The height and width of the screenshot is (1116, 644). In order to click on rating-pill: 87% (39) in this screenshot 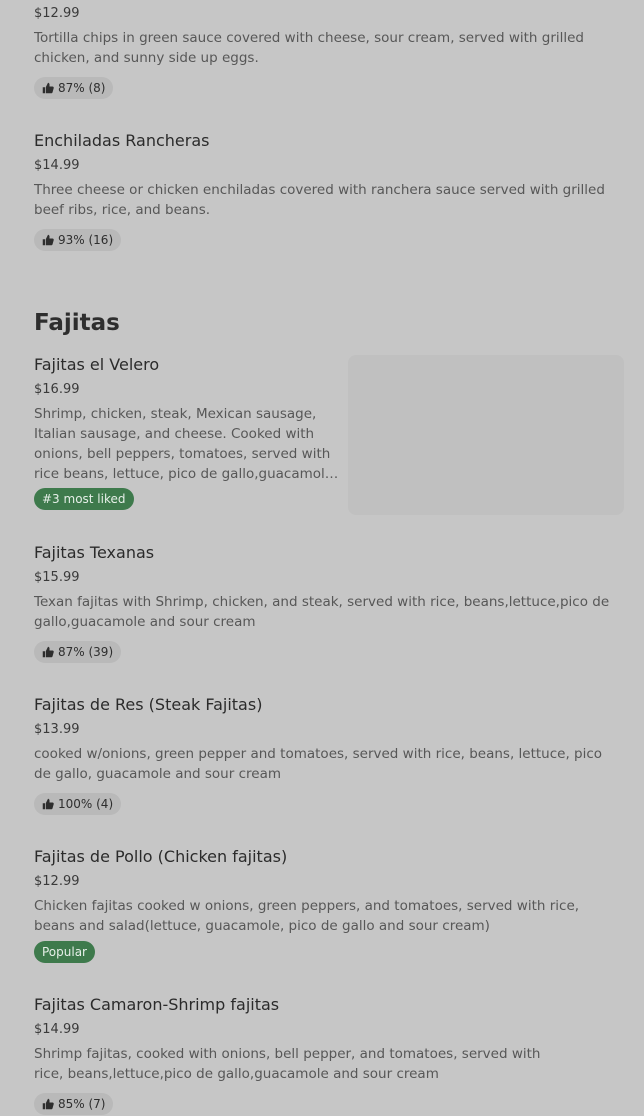, I will do `click(78, 652)`.